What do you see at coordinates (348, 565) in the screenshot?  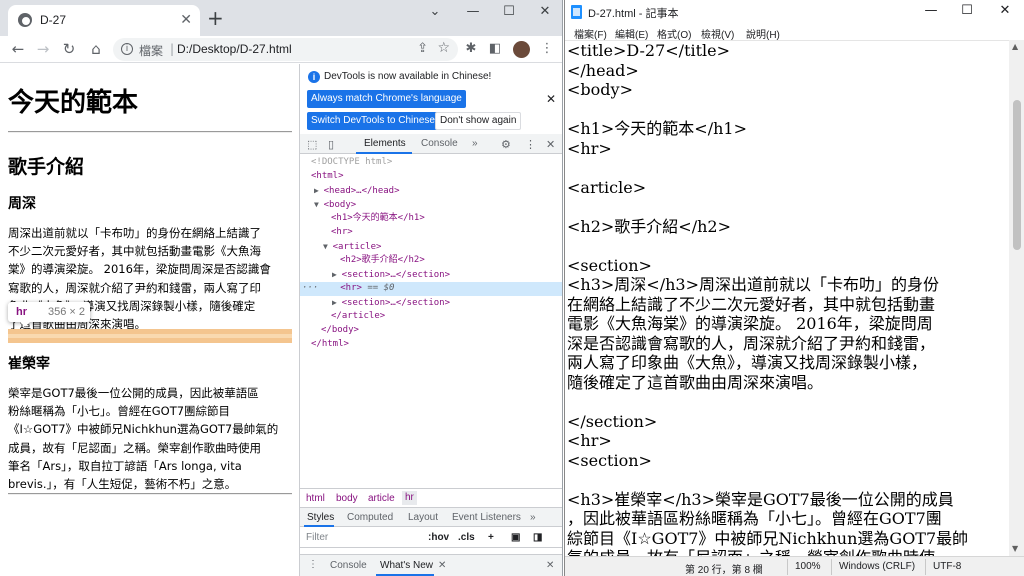 I see `drawer-tab-console: Console` at bounding box center [348, 565].